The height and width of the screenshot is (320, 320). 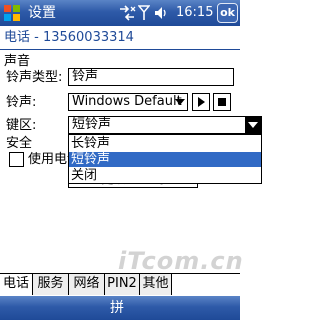 I want to click on dropdown-option-selected: 短铃声, so click(x=165, y=159).